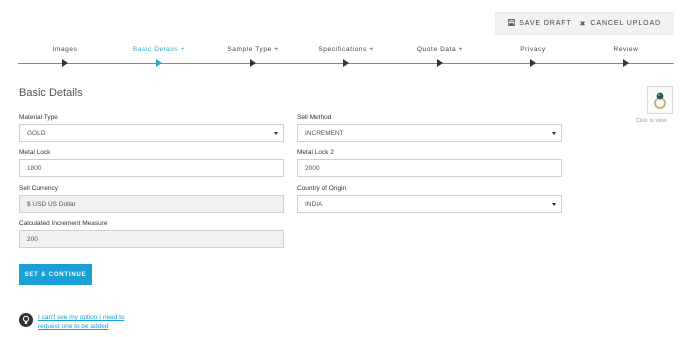 The height and width of the screenshot is (337, 688). I want to click on calculated-increment-measure-label: Calculated Increment Measure, so click(63, 223).